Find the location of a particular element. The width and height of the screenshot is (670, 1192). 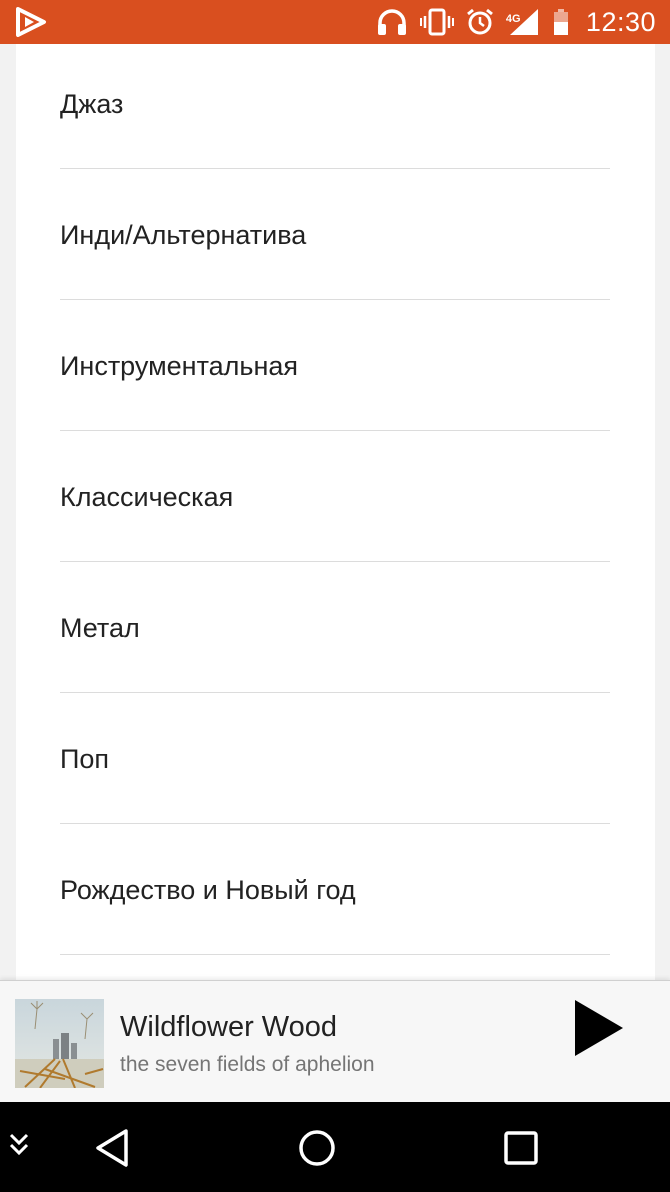

genre-item-pop: Поп is located at coordinates (335, 758).